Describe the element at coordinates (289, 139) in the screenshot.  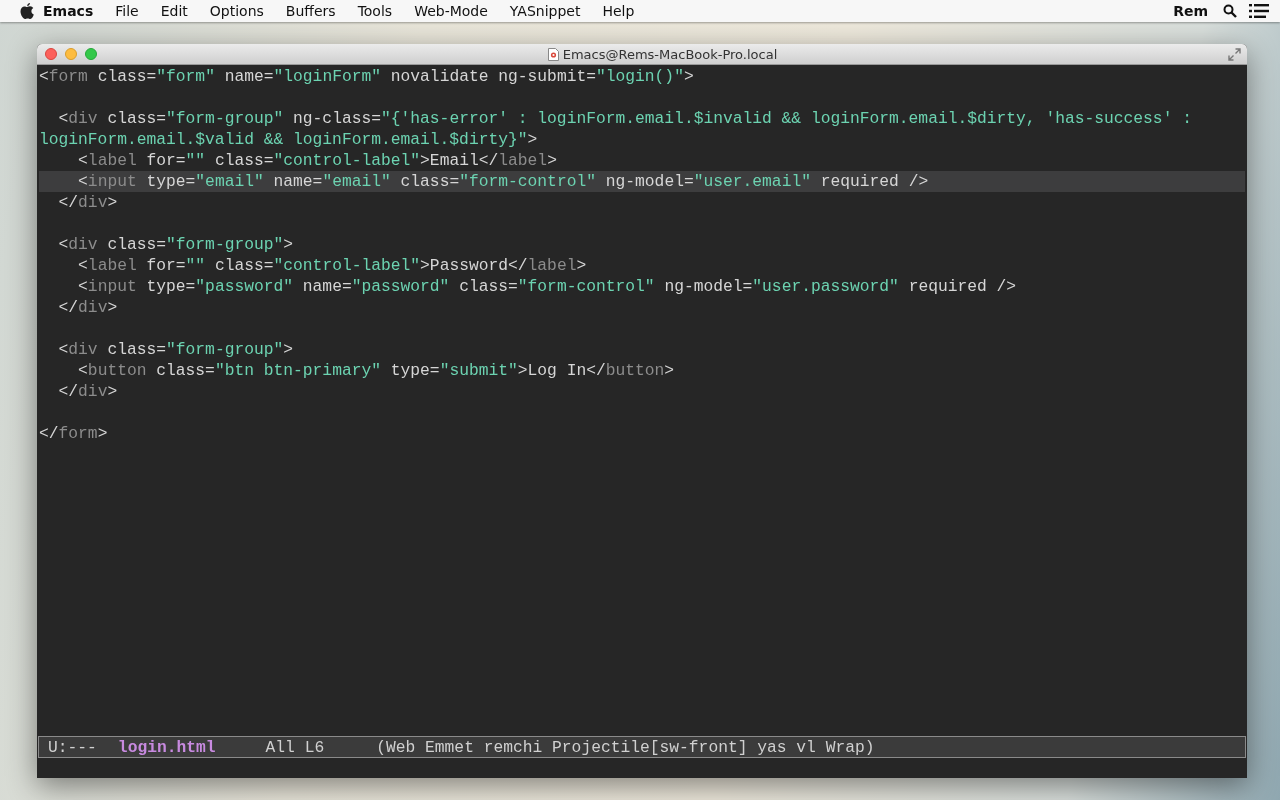
I see `code-line: loginForm.email.$valid && loginForm.email.$dirty}">` at that location.